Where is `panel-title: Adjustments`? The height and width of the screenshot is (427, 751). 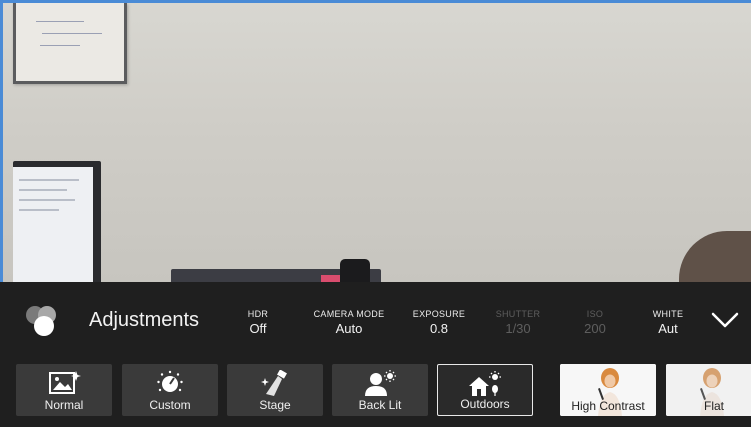
panel-title: Adjustments is located at coordinates (144, 320).